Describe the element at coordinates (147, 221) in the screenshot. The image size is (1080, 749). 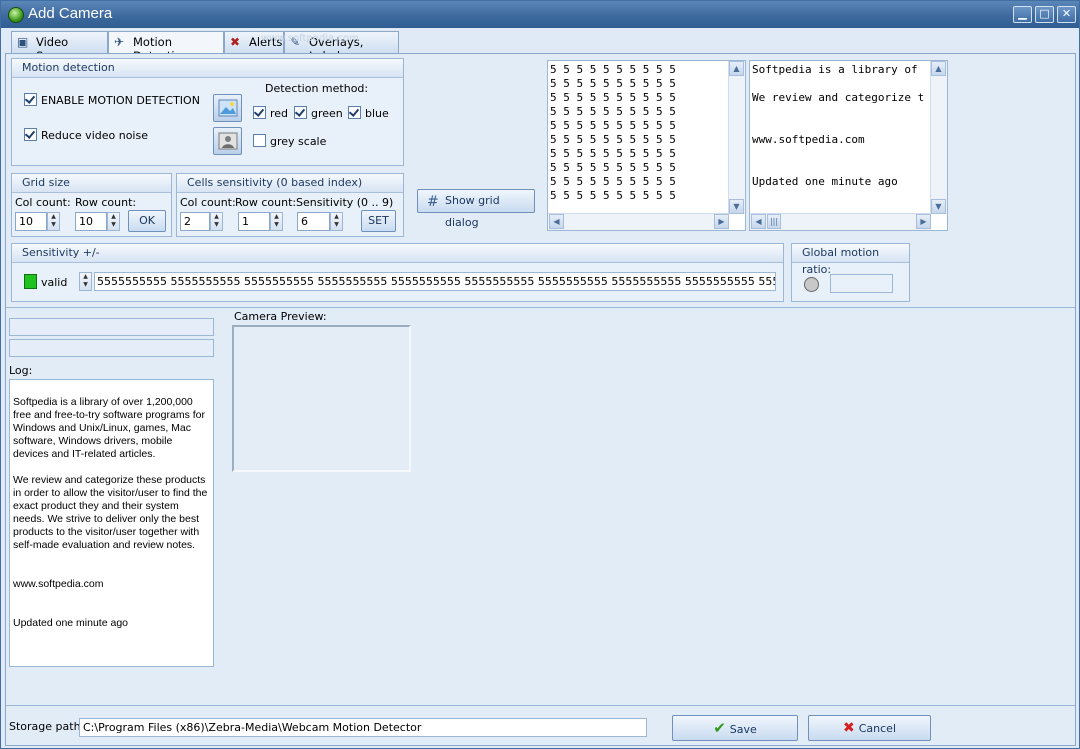
I see `grid-ok-button: OK` at that location.